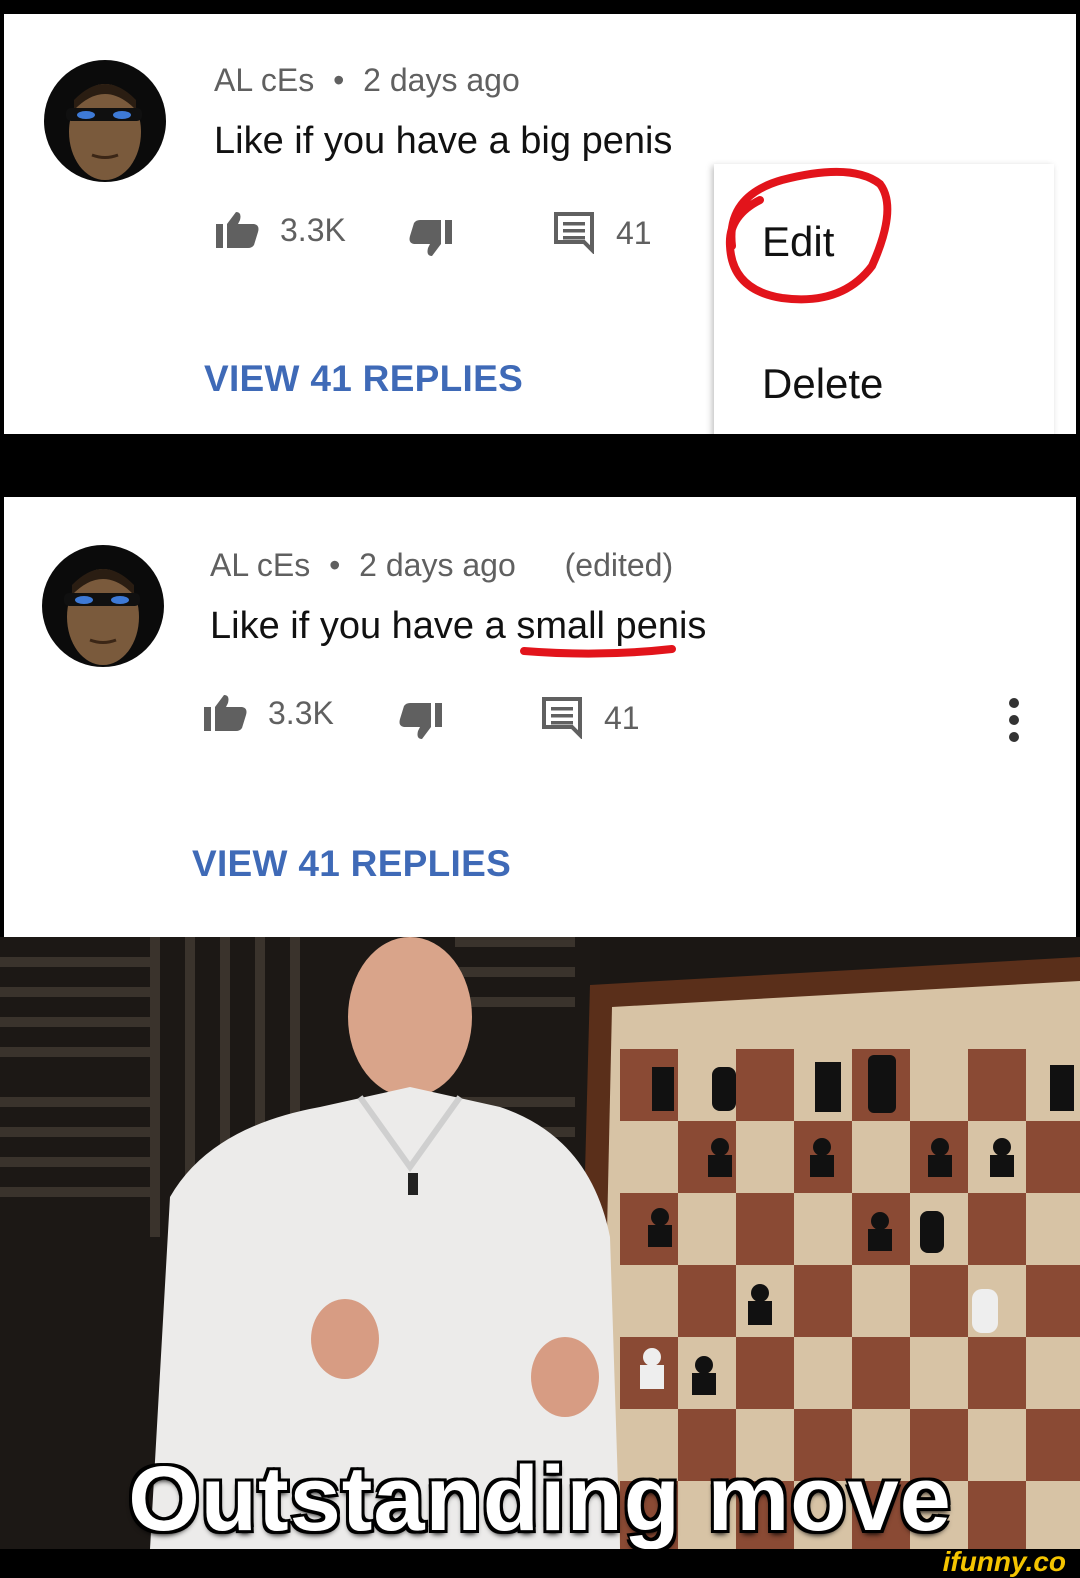 The width and height of the screenshot is (1080, 1578). I want to click on menu-item-delete: Delete, so click(822, 384).